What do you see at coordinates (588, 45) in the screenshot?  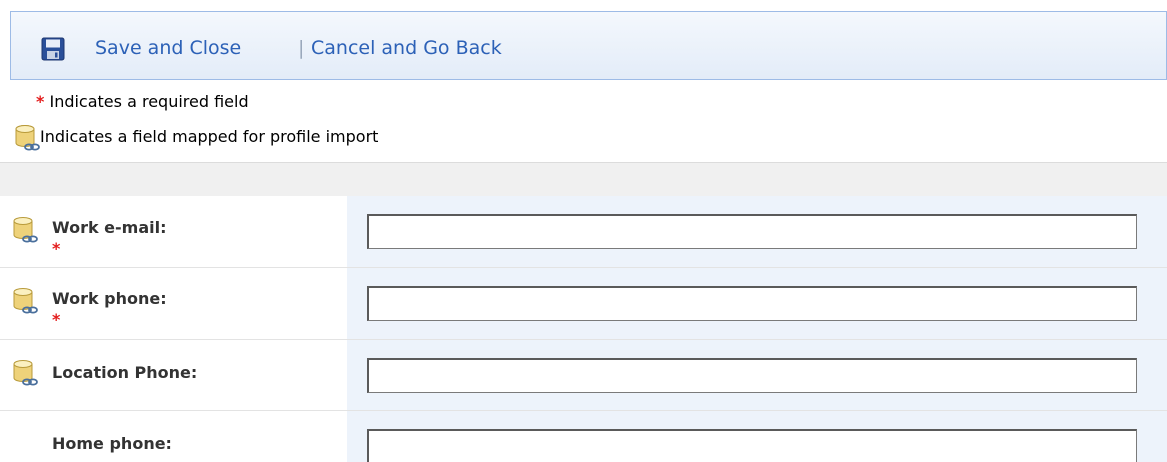 I see `action-toolbar: Save and Close | Cancel and Go Back` at bounding box center [588, 45].